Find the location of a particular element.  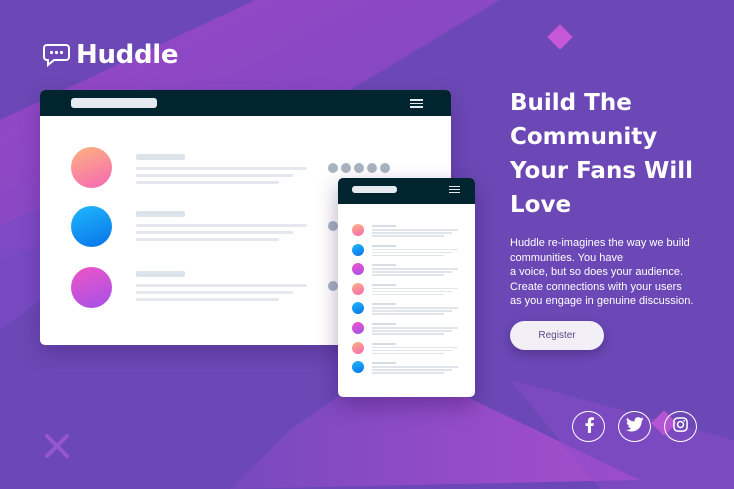

facebook-icon is located at coordinates (589, 427).